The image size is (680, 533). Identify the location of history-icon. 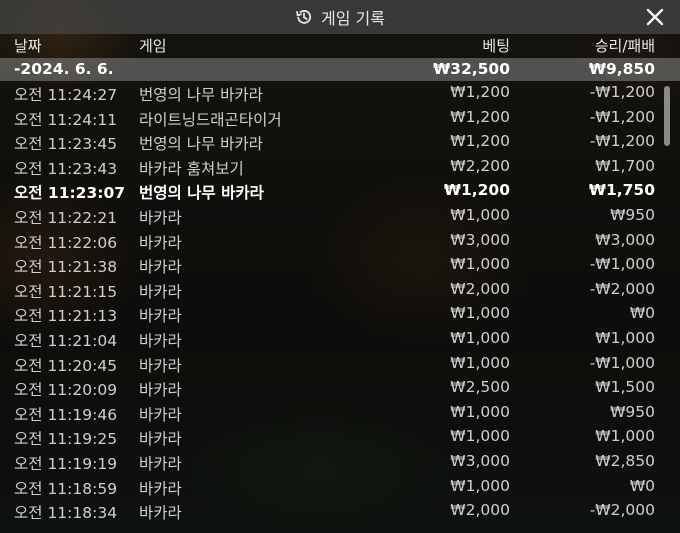
(304, 17).